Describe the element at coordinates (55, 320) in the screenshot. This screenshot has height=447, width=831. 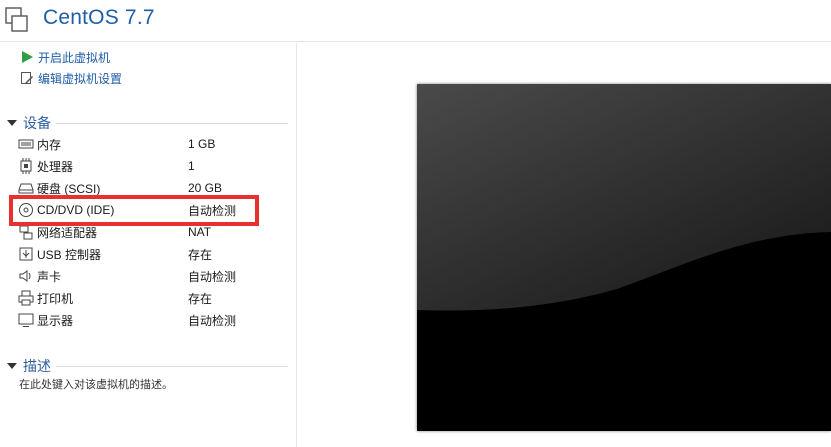
I see `device-name: 显示器` at that location.